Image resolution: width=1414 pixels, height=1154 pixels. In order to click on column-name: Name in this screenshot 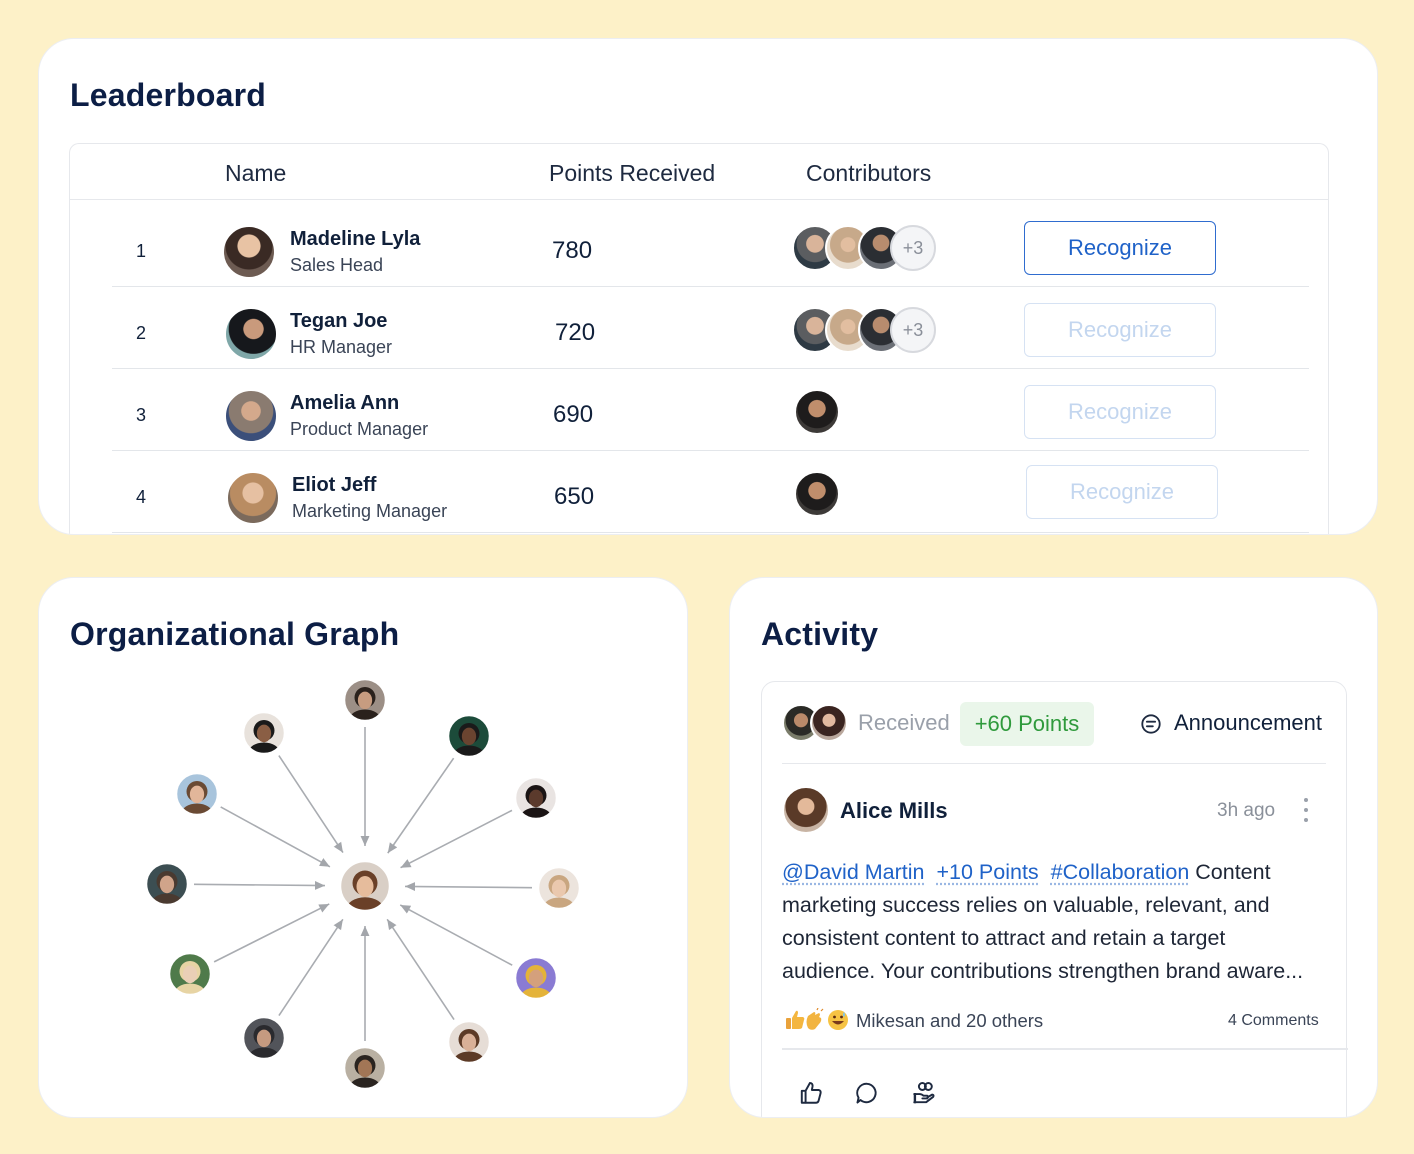, I will do `click(256, 173)`.